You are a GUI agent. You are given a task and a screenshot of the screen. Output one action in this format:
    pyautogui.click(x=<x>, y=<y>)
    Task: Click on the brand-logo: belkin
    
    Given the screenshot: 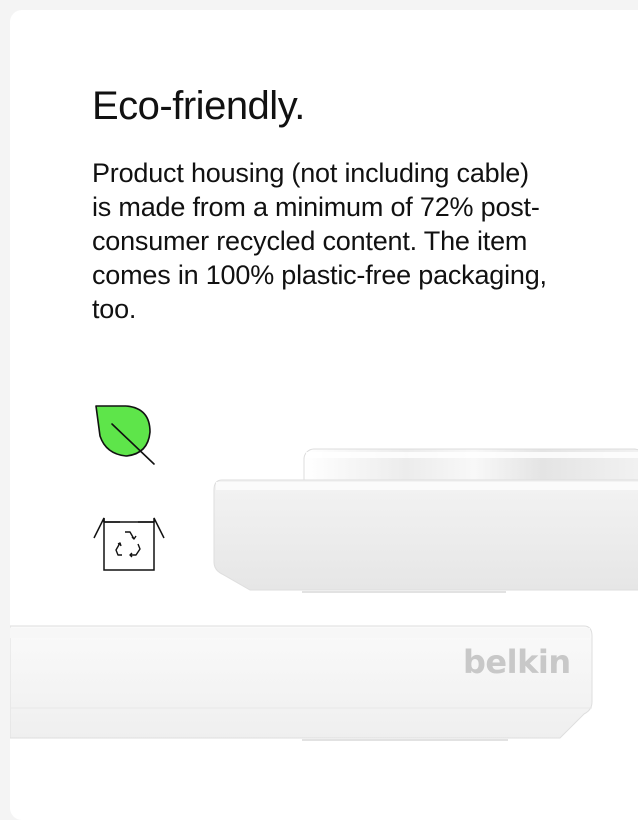 What is the action you would take?
    pyautogui.click(x=517, y=662)
    